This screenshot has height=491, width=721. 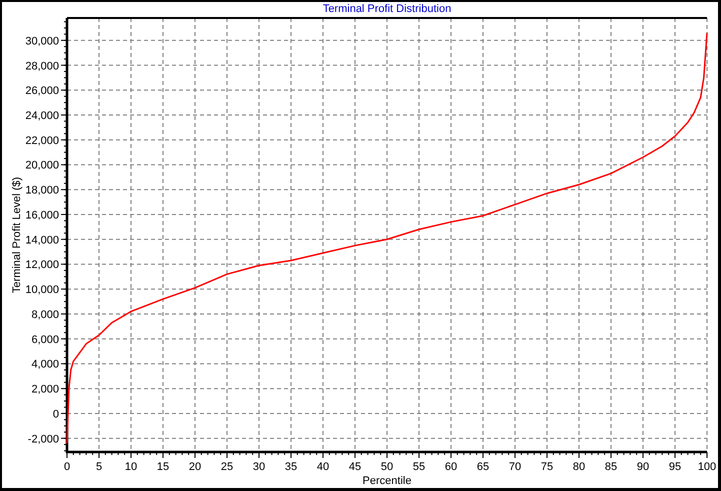 I want to click on x-tick-label: 45, so click(x=355, y=467).